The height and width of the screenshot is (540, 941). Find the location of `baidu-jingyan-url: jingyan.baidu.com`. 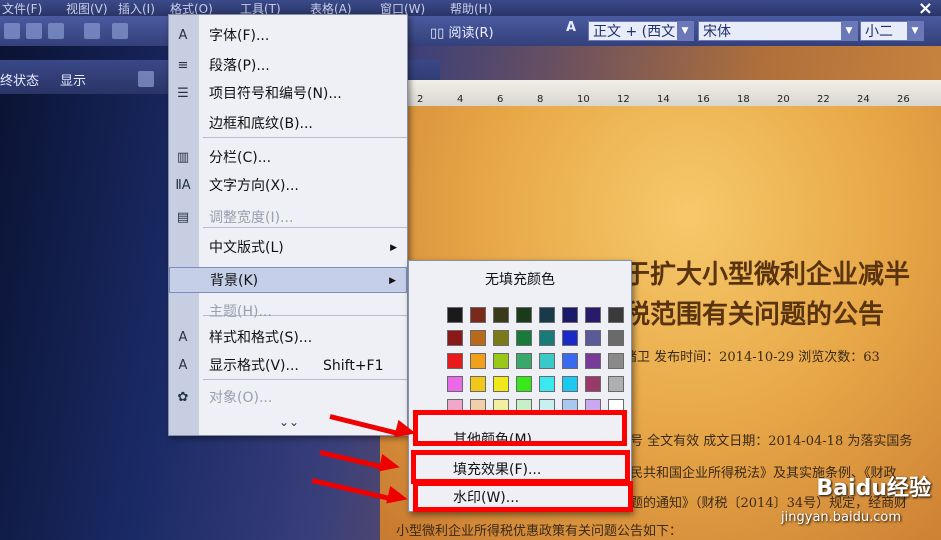

baidu-jingyan-url: jingyan.baidu.com is located at coordinates (841, 517).